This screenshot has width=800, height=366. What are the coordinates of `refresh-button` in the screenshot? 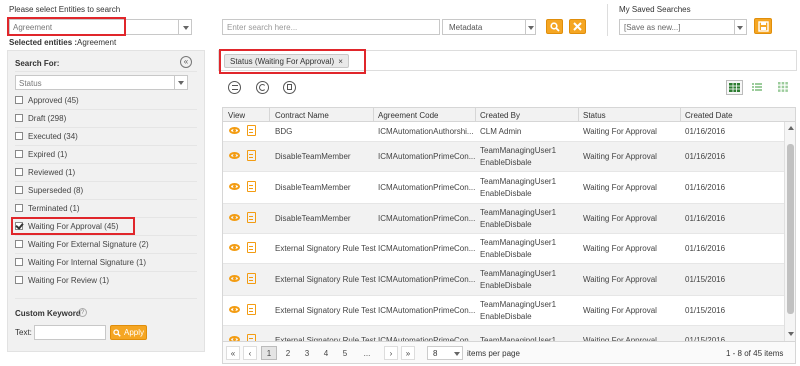 It's located at (262, 87).